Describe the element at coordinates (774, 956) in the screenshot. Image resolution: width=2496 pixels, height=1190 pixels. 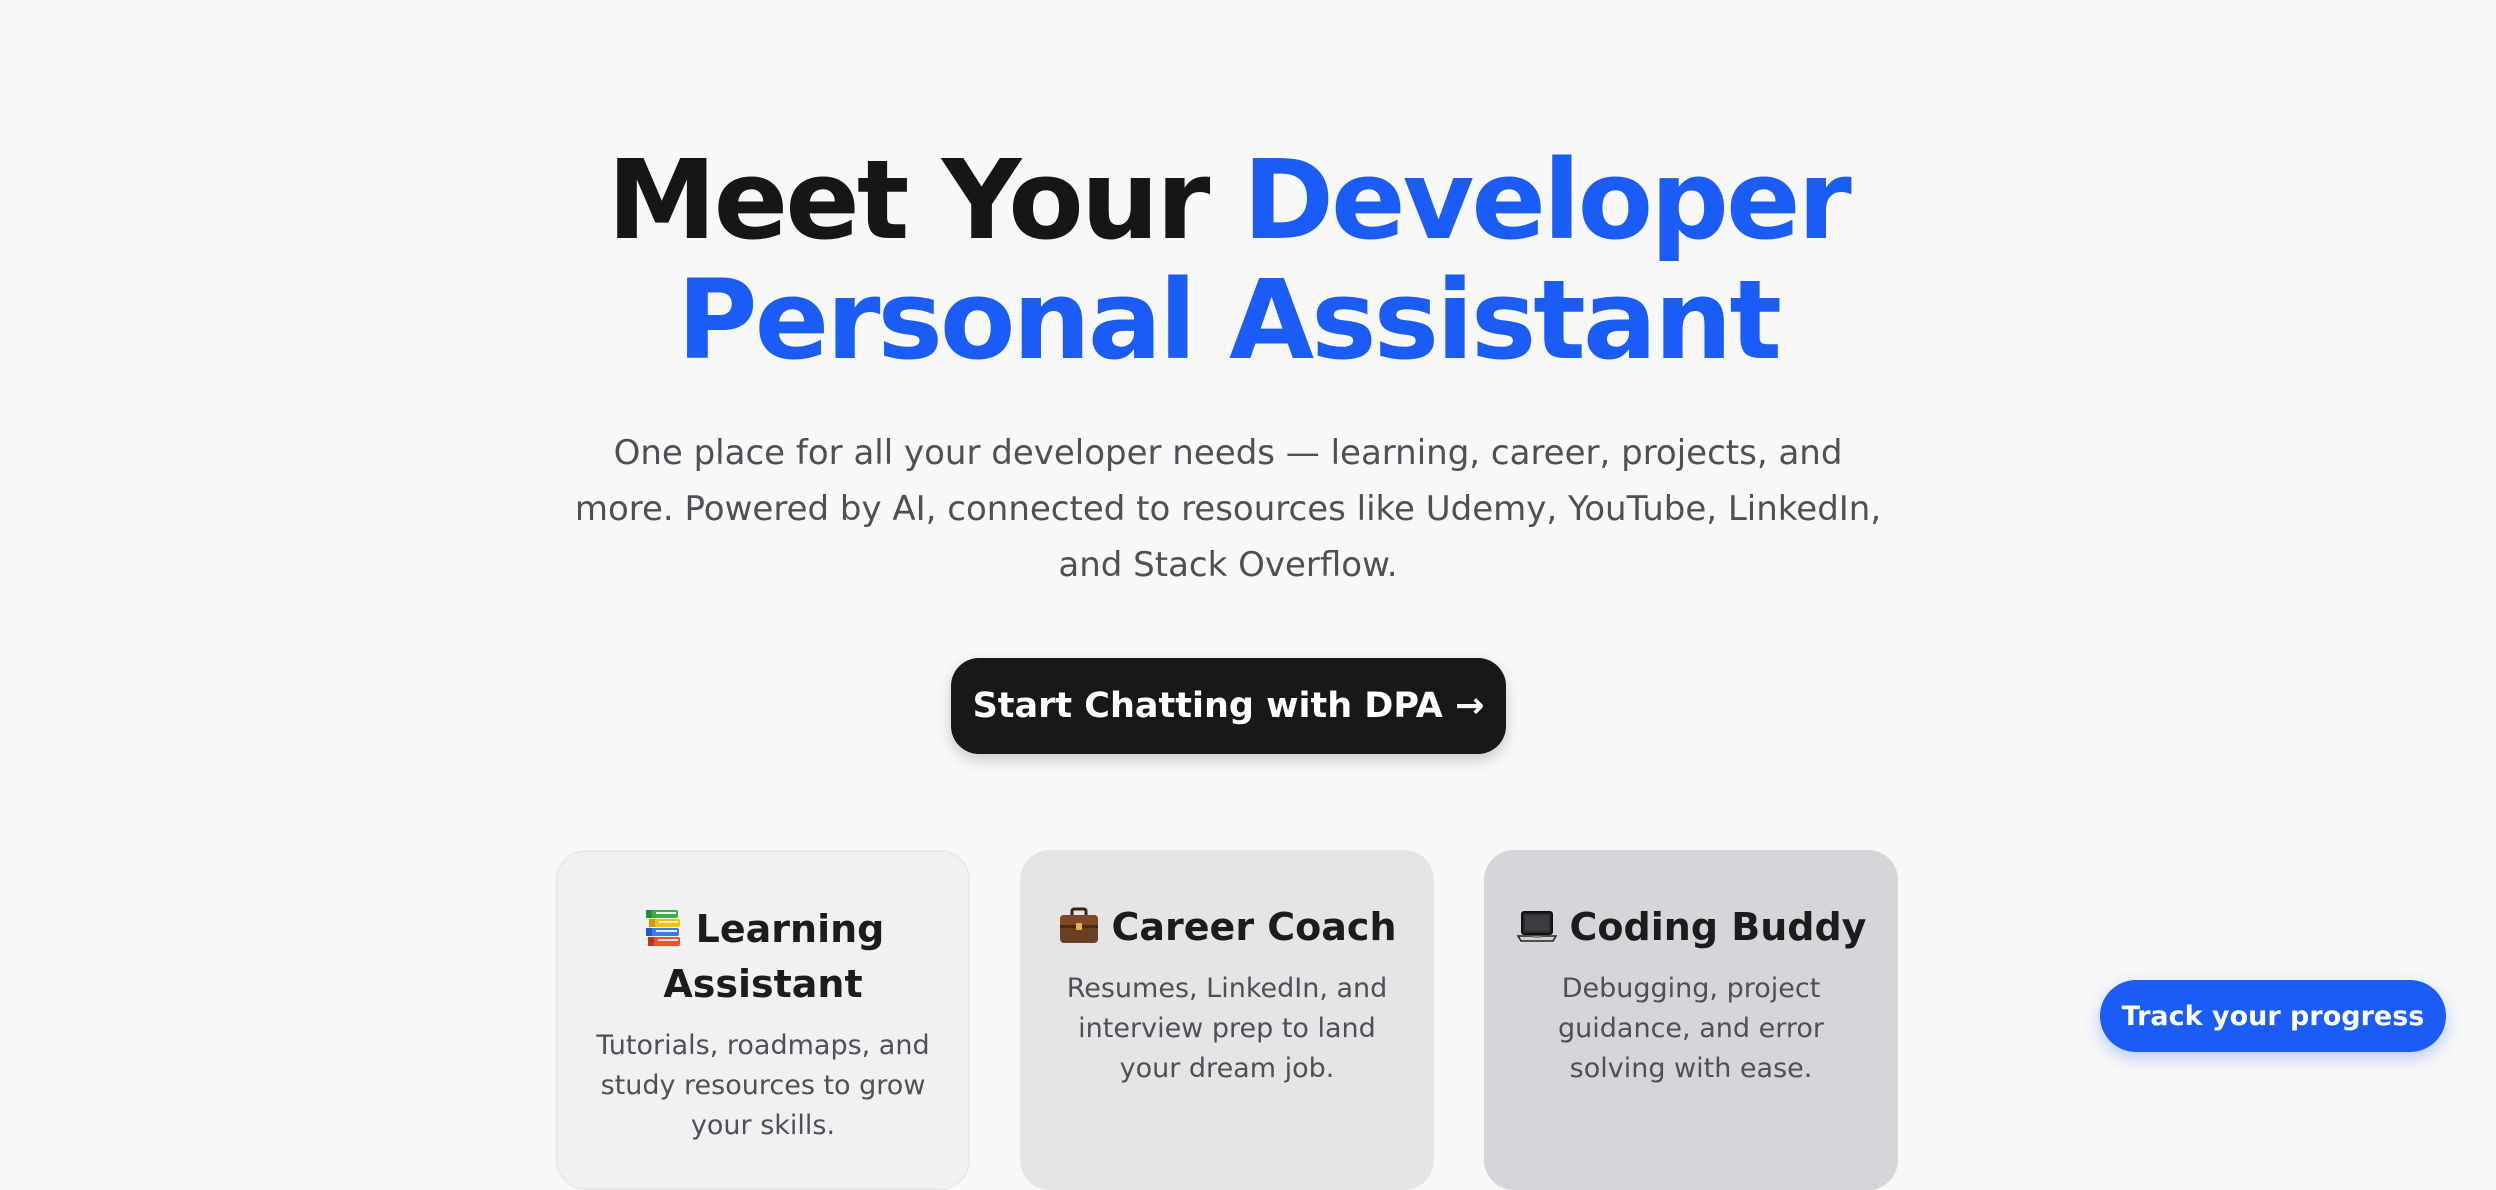
I see `feature-card-title-text: Learning Assistant` at that location.